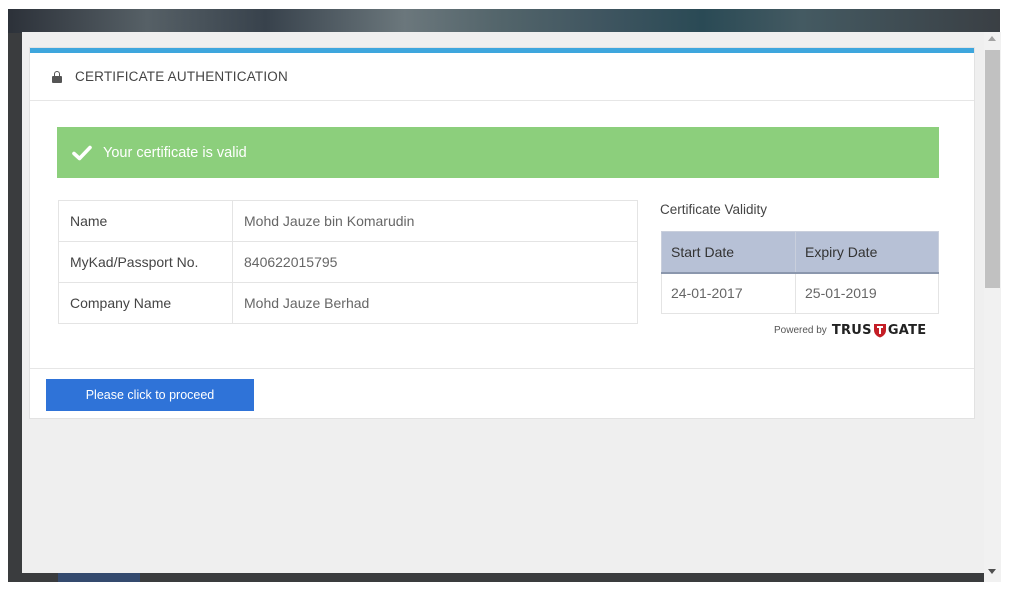  I want to click on table-row: MyKad/Passport No. 840622015795, so click(348, 262).